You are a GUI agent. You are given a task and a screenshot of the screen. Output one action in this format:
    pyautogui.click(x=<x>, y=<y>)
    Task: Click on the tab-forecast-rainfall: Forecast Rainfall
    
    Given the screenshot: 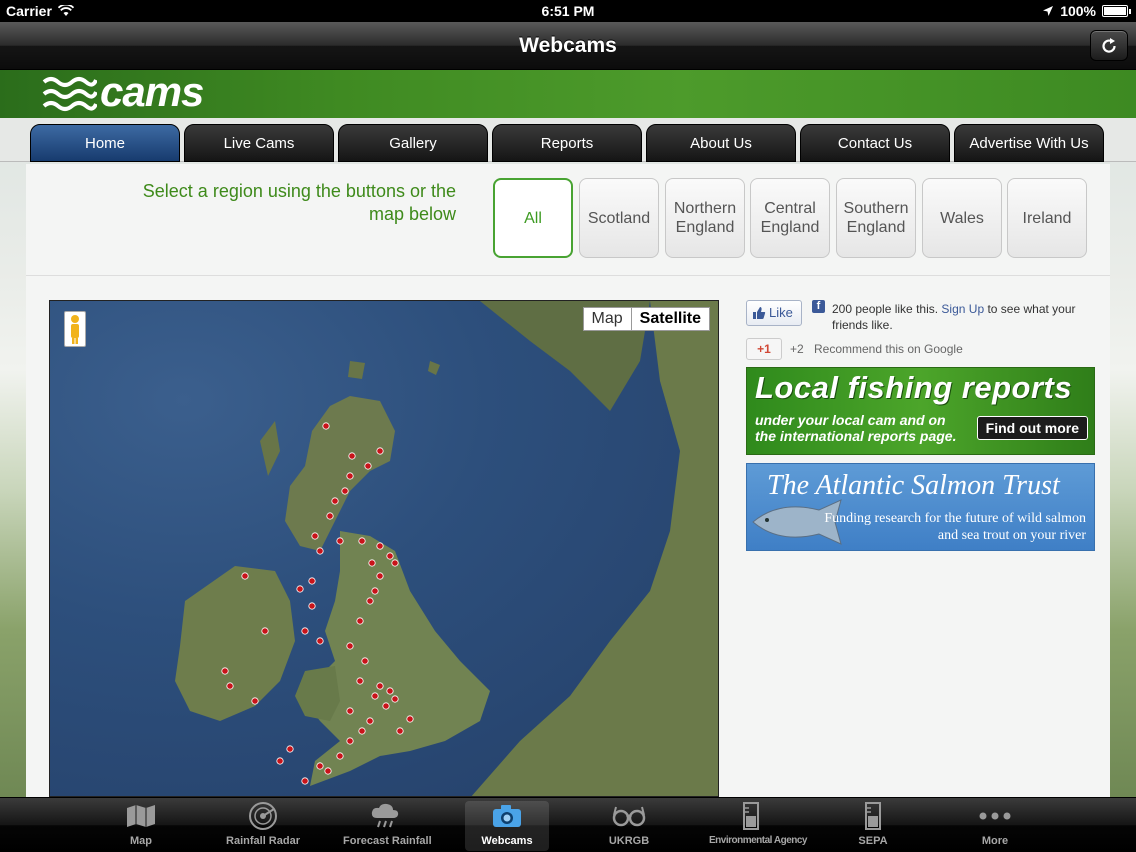 What is the action you would take?
    pyautogui.click(x=387, y=826)
    